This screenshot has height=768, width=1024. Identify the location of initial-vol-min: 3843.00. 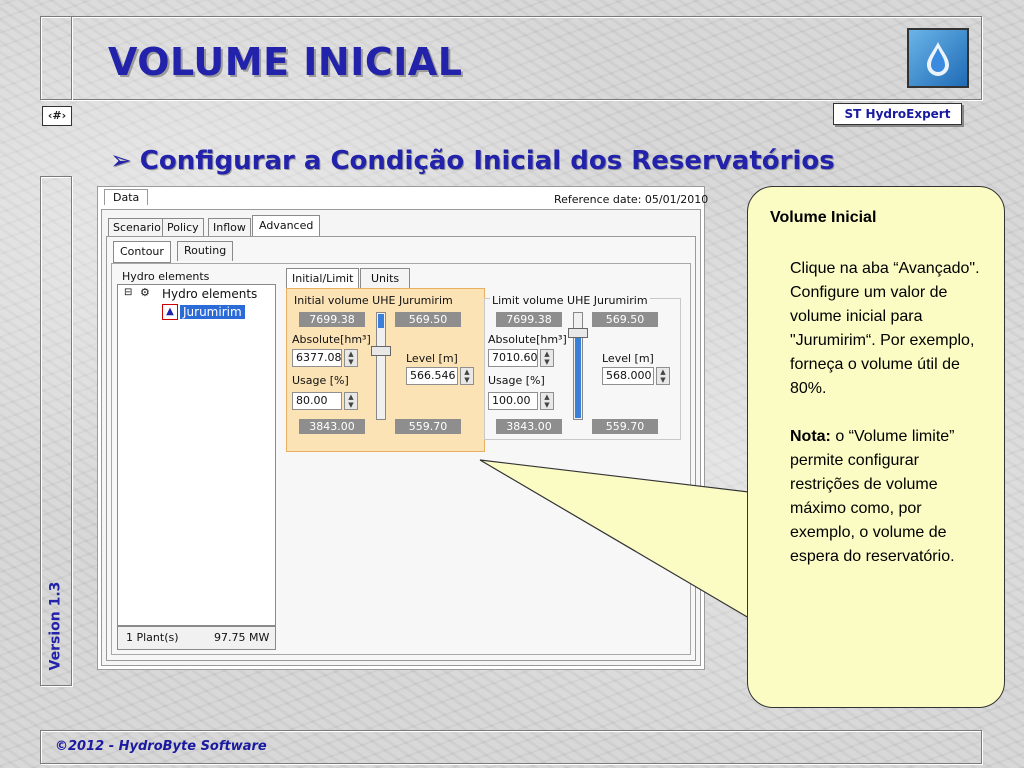
(332, 426).